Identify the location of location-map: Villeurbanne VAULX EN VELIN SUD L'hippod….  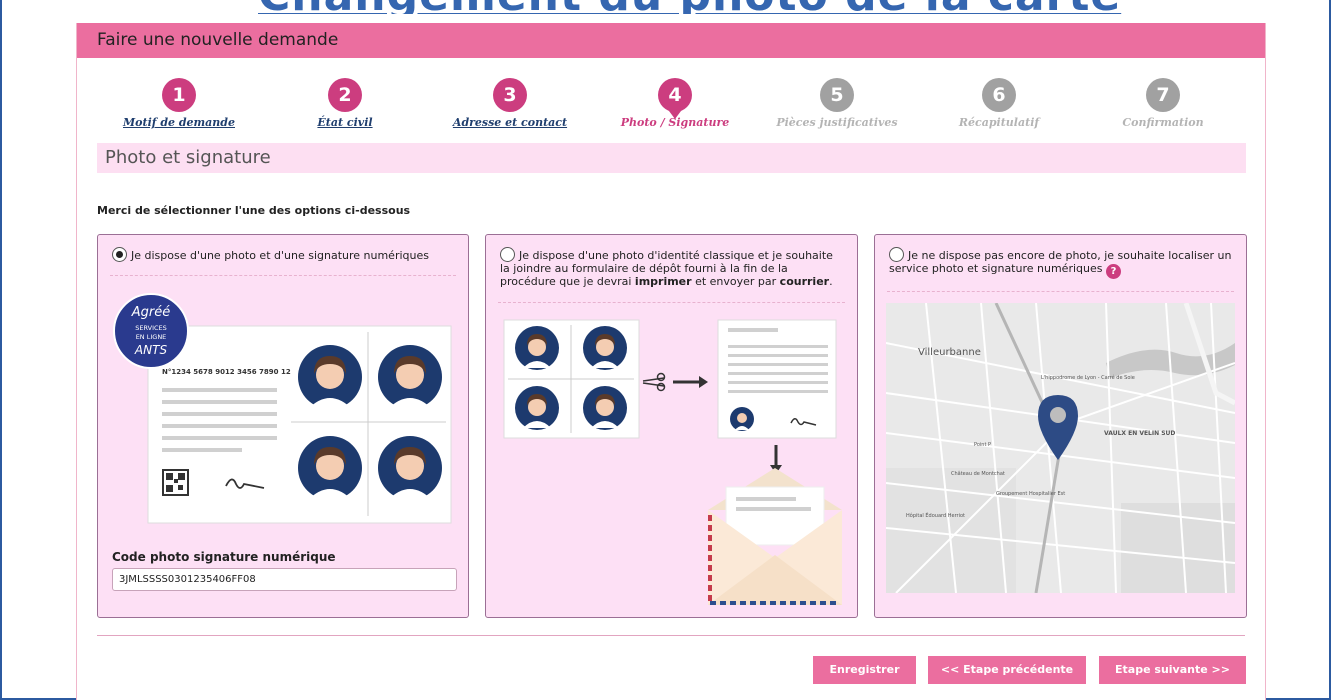
(1060, 448).